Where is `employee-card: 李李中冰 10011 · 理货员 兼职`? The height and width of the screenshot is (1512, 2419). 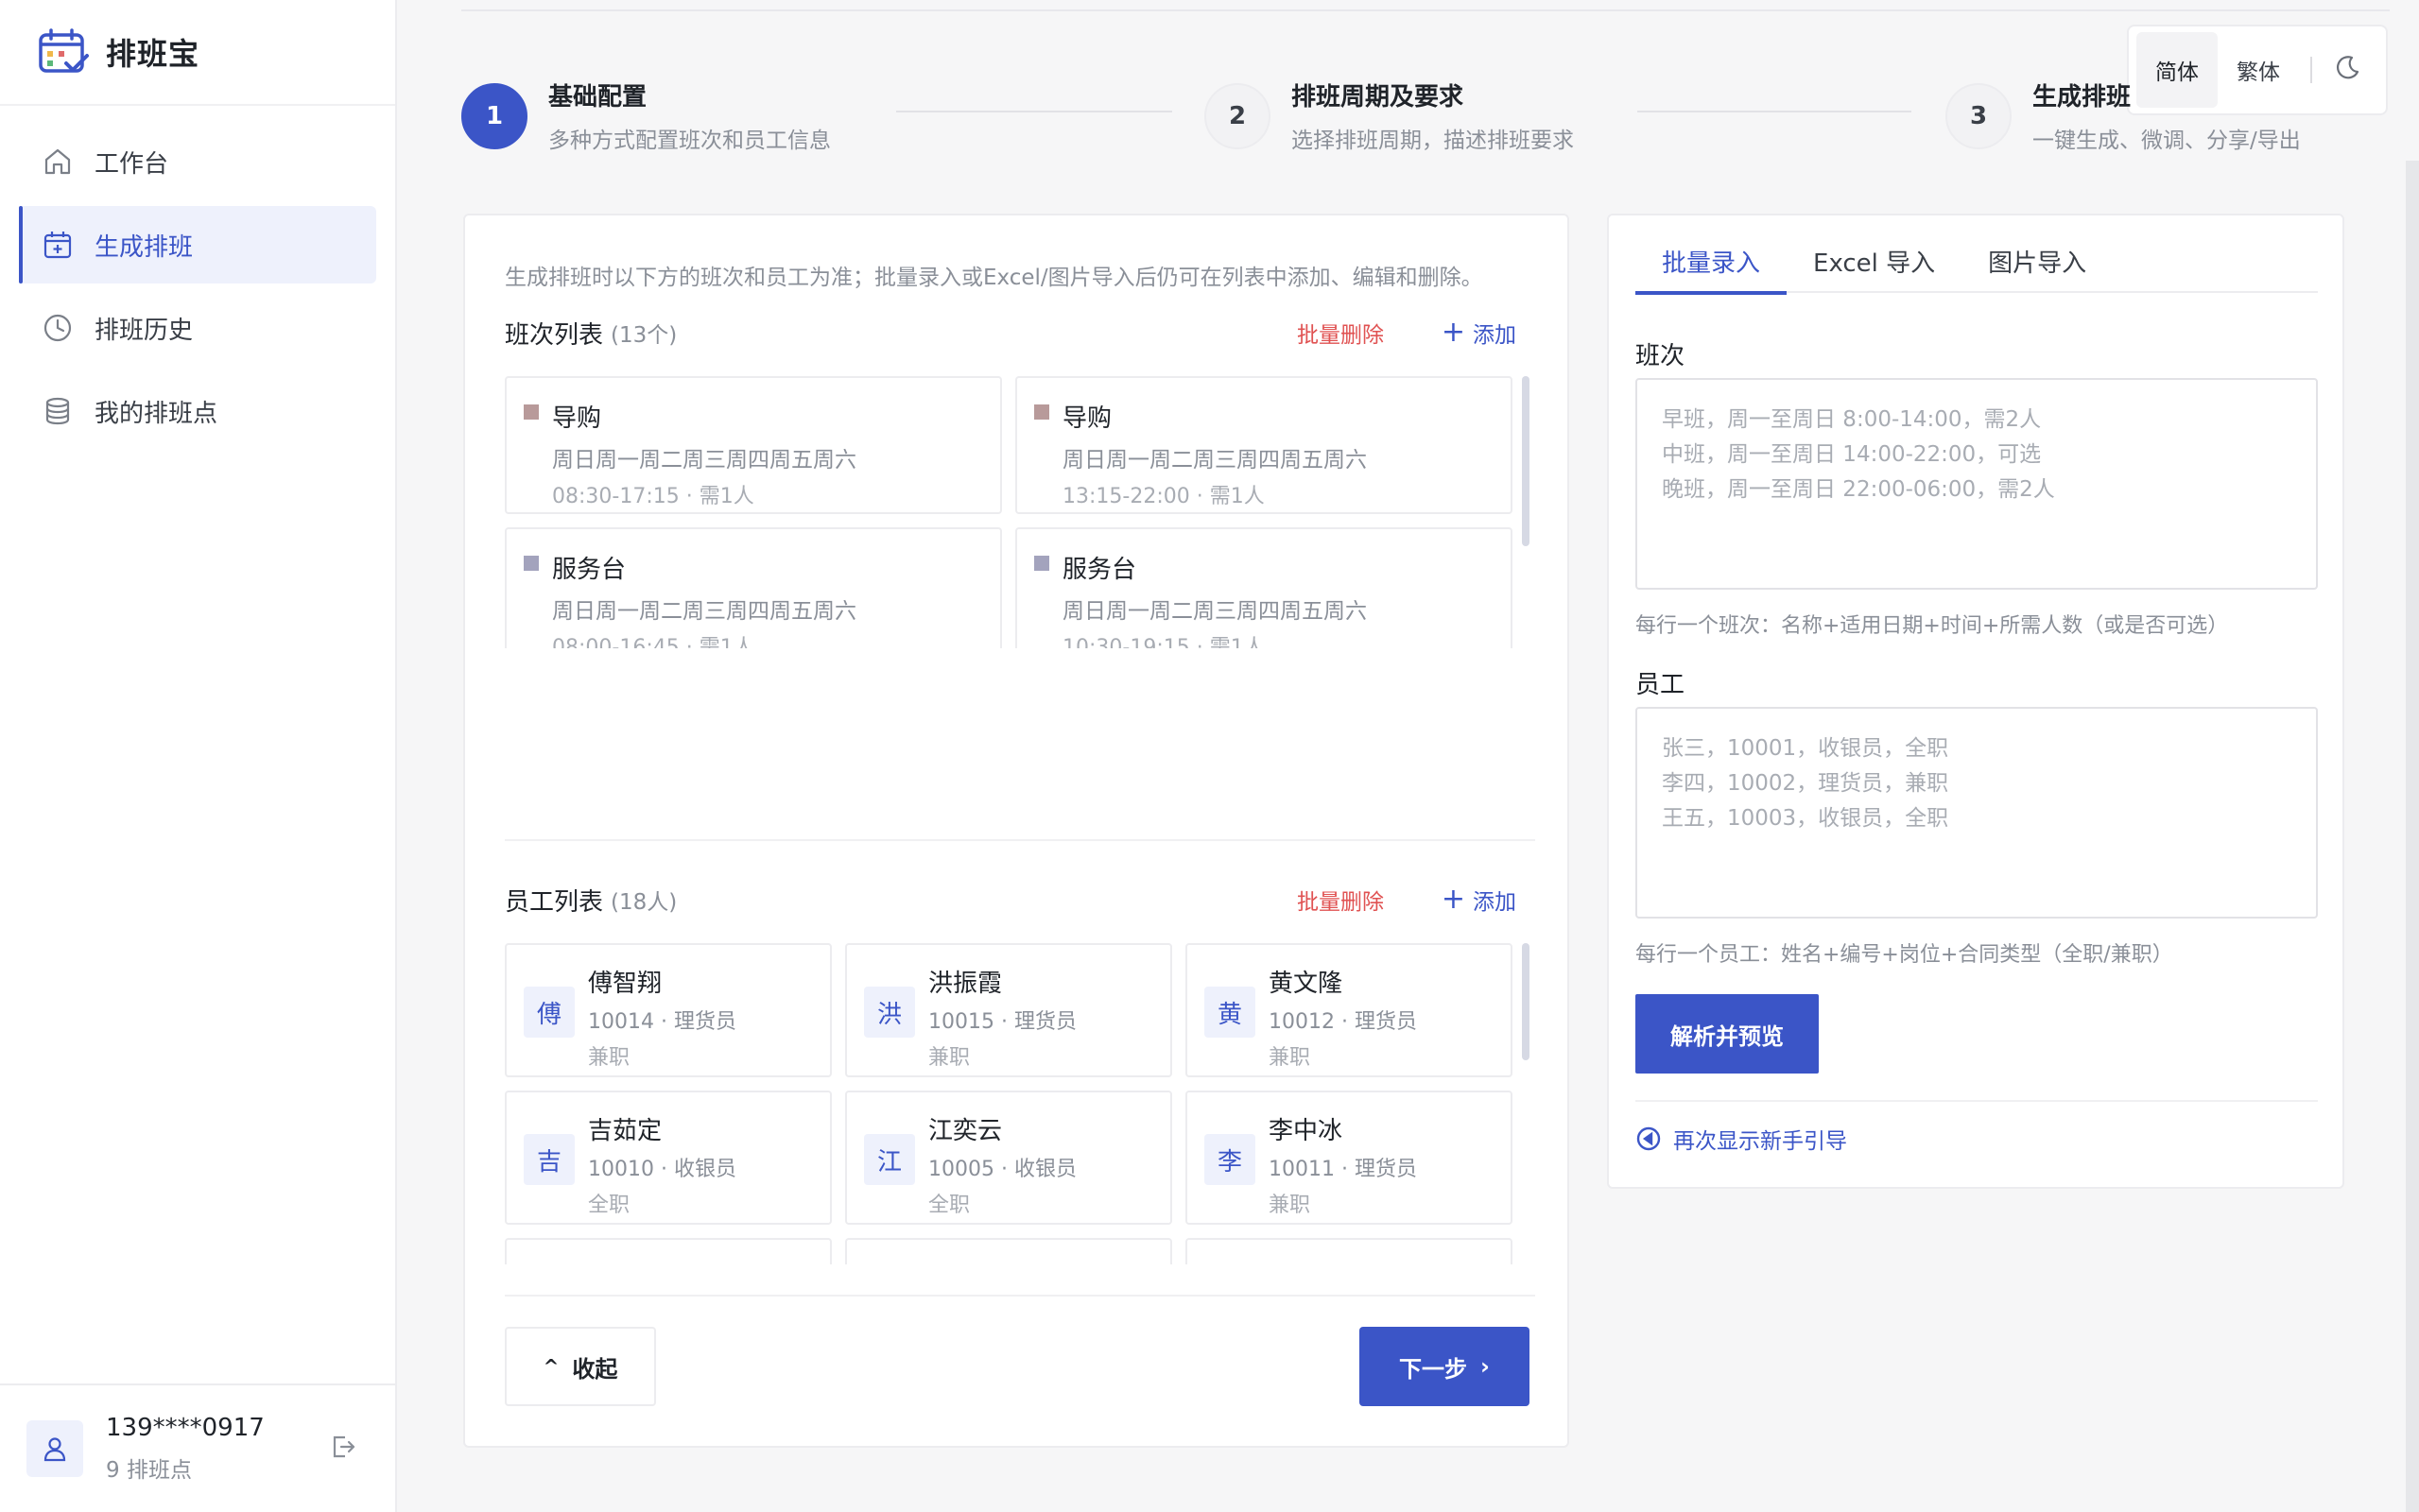 employee-card: 李李中冰 10011 · 理货员 兼职 is located at coordinates (1348, 1158).